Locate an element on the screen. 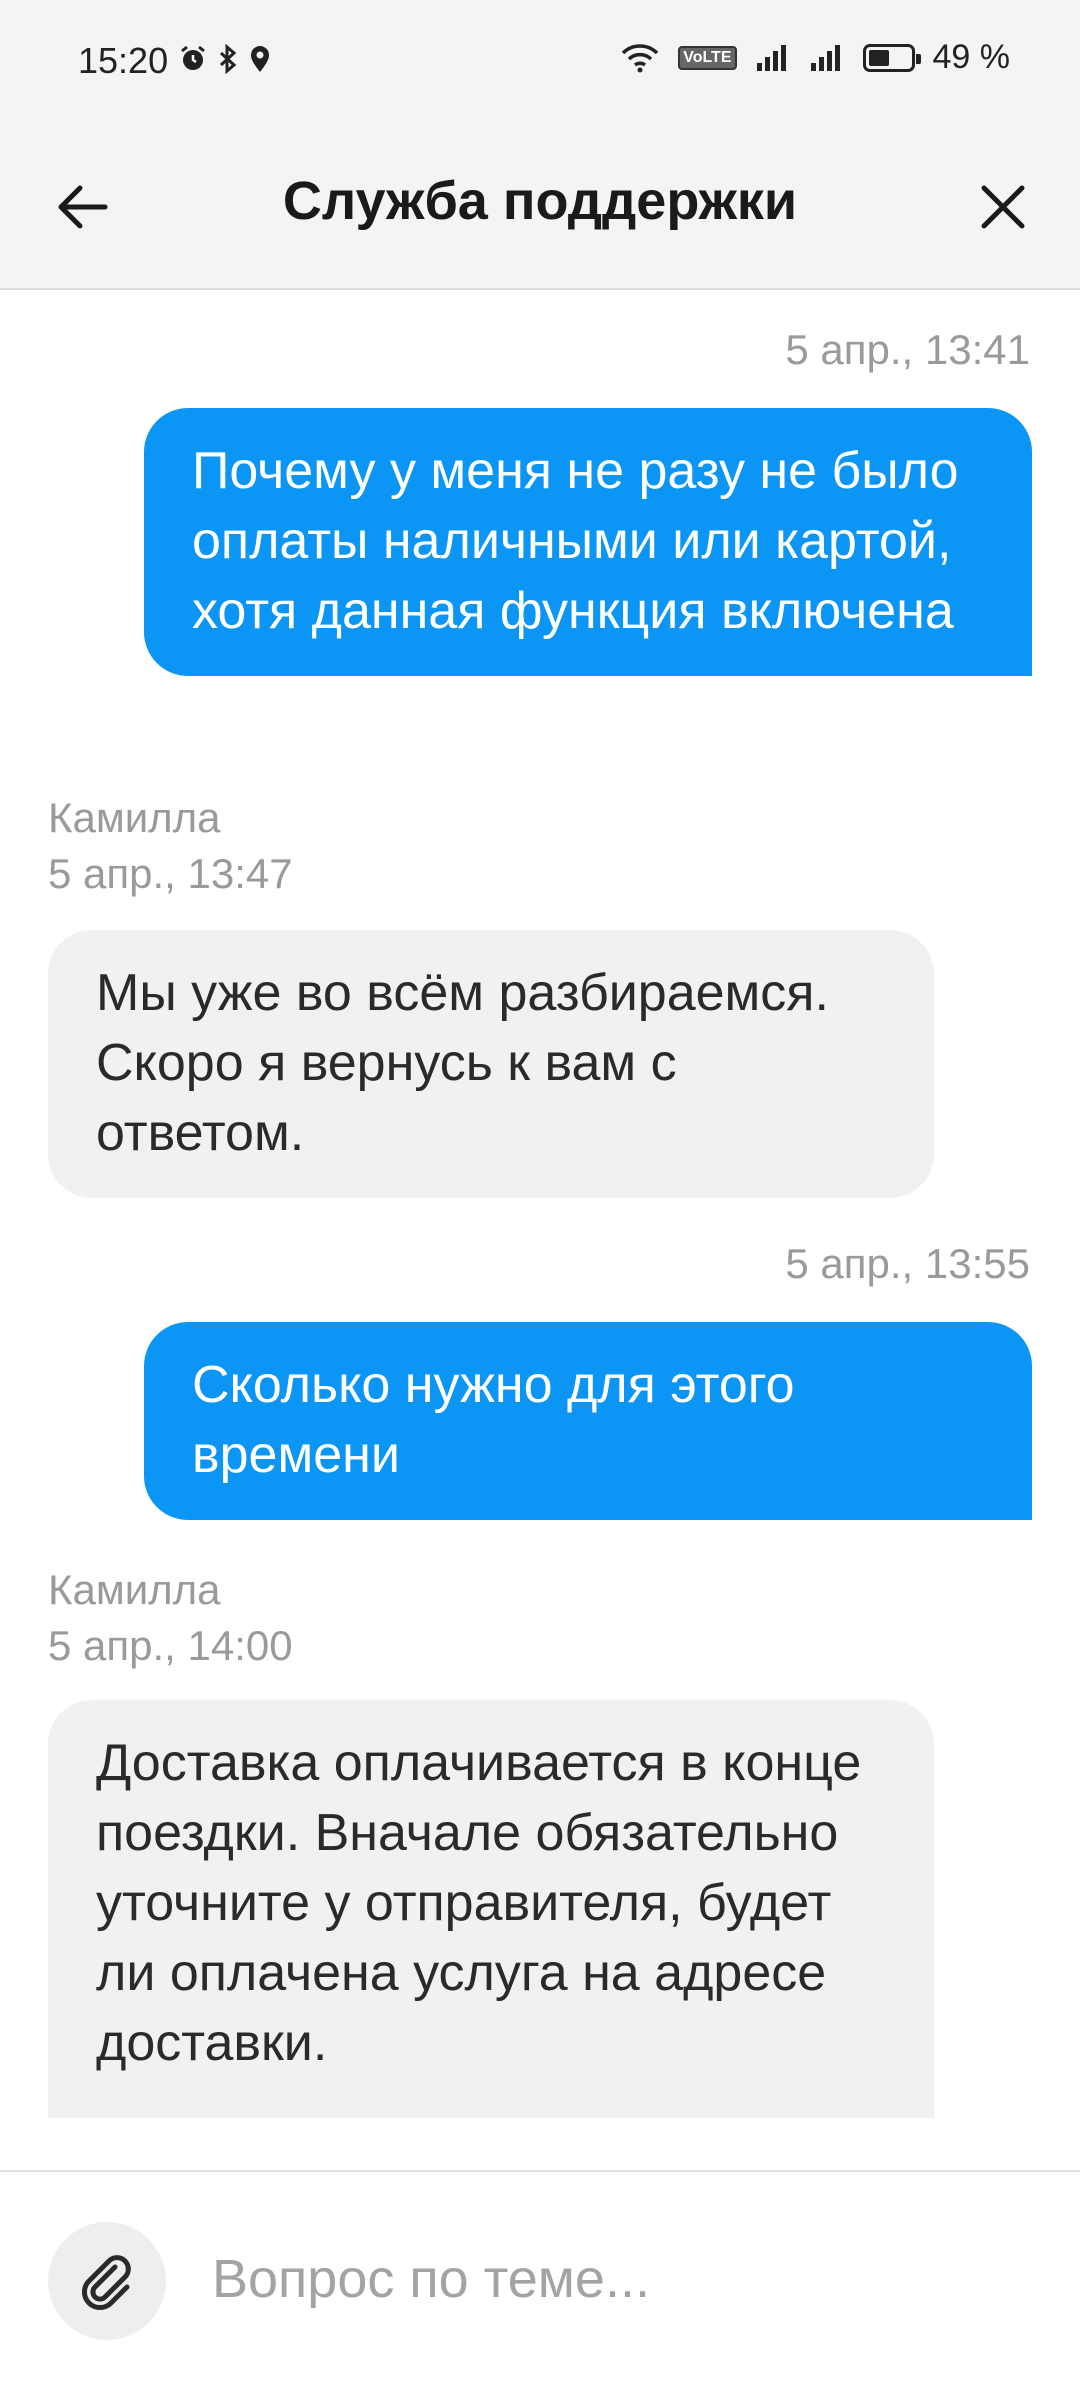 The height and width of the screenshot is (2388, 1080). status-icons-right: VoLTE 49 % is located at coordinates (815, 57).